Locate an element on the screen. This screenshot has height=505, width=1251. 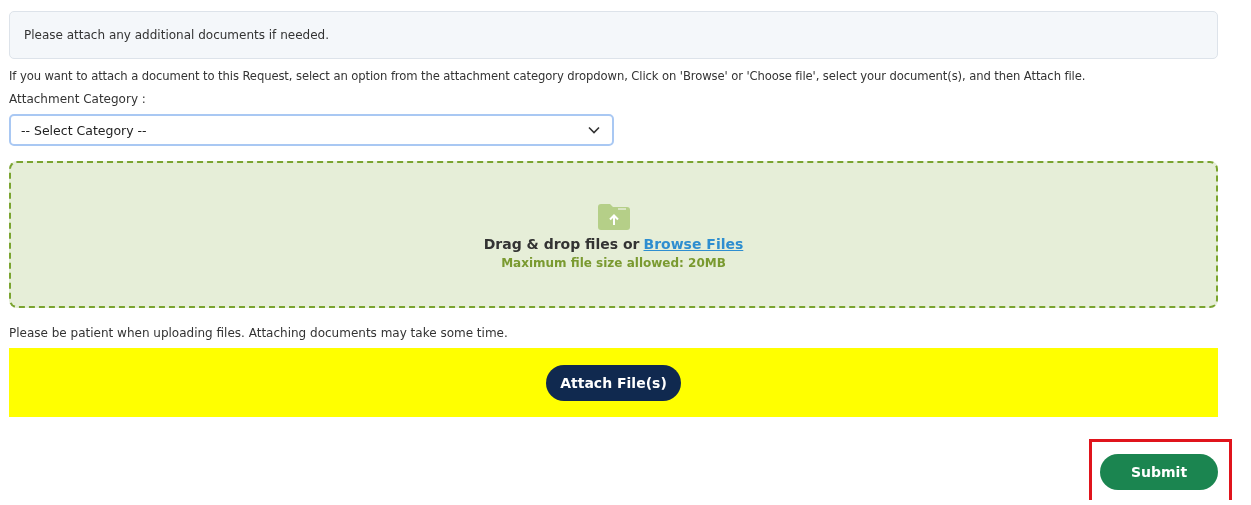
folder-upload-icon is located at coordinates (613, 216).